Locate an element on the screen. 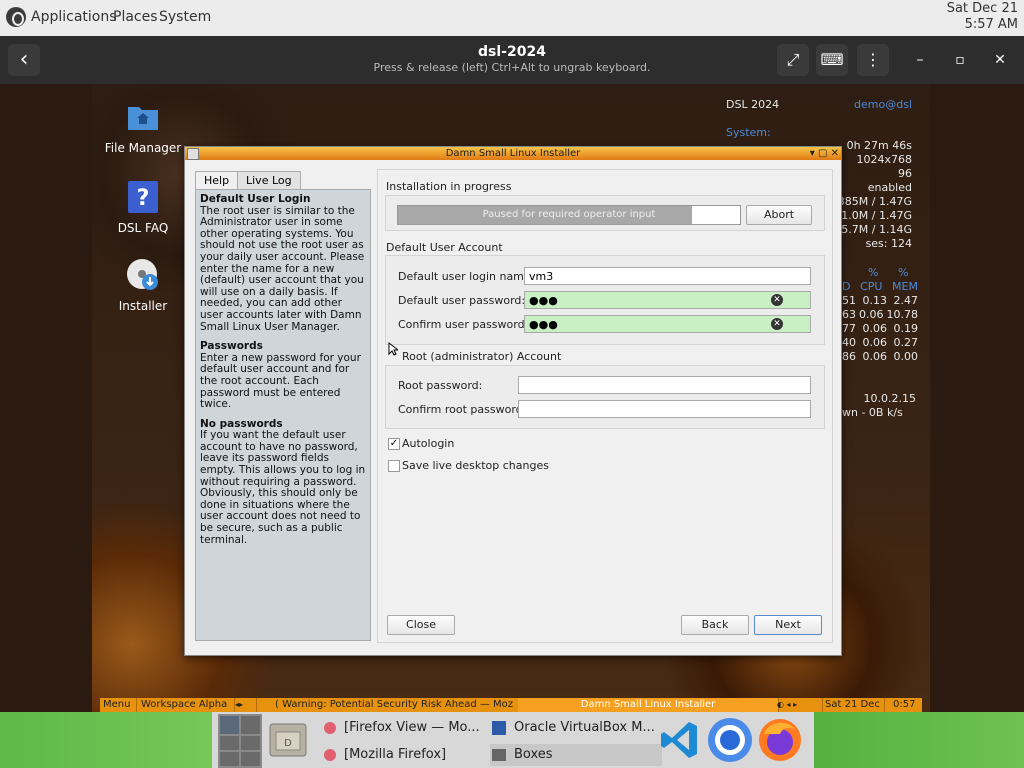  system-menu: System is located at coordinates (185, 17).